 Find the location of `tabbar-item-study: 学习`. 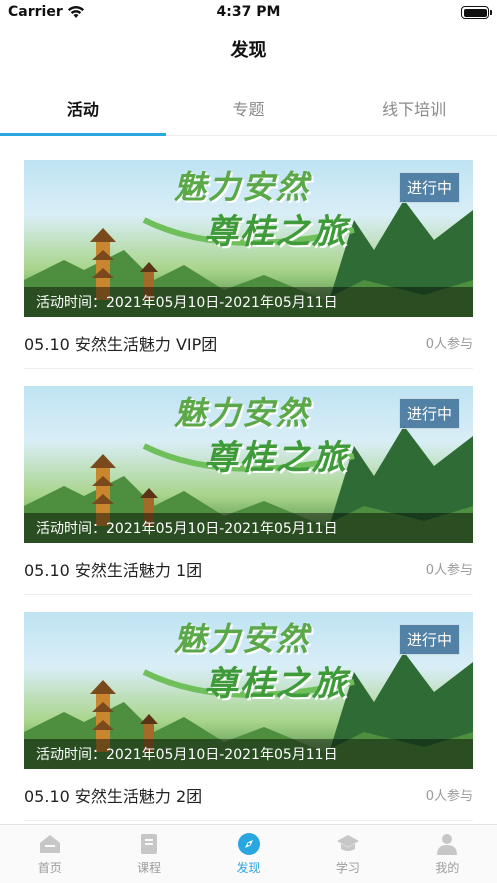

tabbar-item-study: 学习 is located at coordinates (347, 854).